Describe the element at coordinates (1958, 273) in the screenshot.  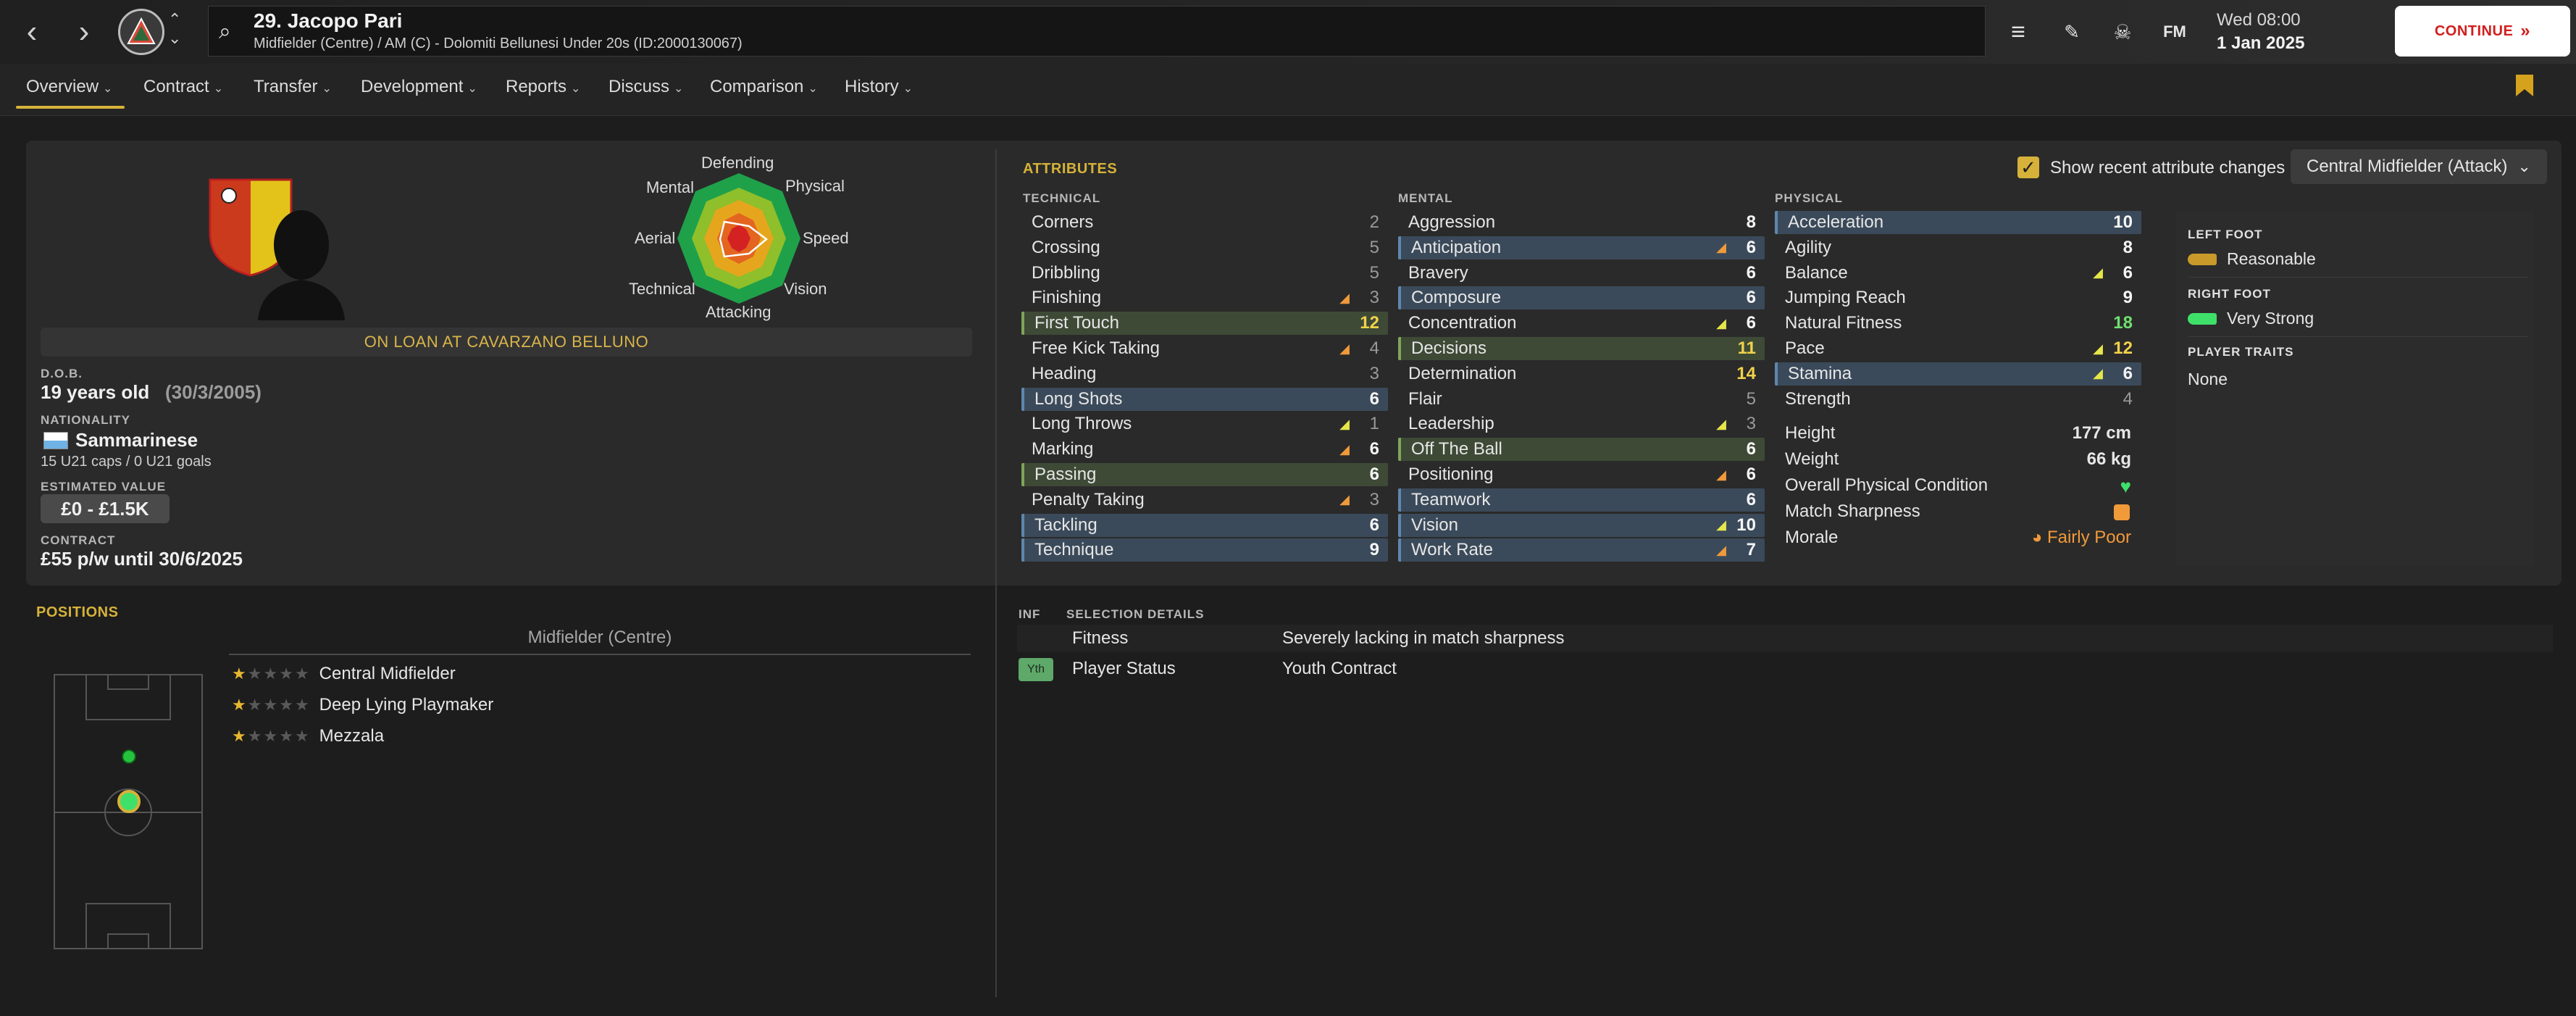
I see `attribute-row: Balance ◢ 6` at that location.